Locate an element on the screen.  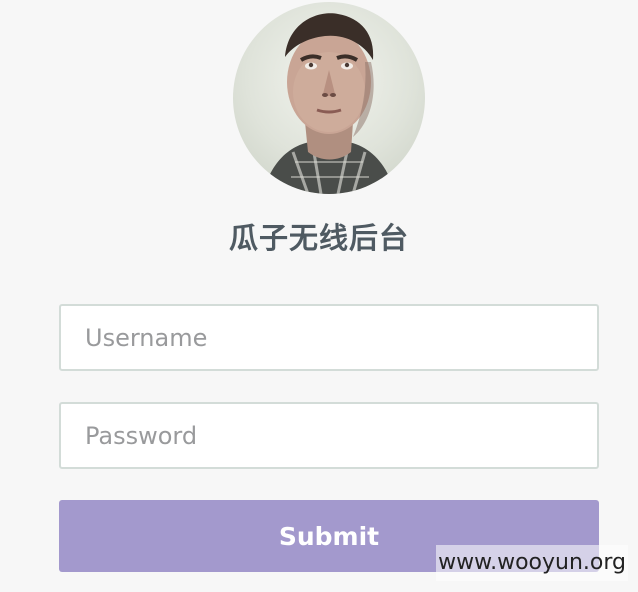
username-input is located at coordinates (329, 337).